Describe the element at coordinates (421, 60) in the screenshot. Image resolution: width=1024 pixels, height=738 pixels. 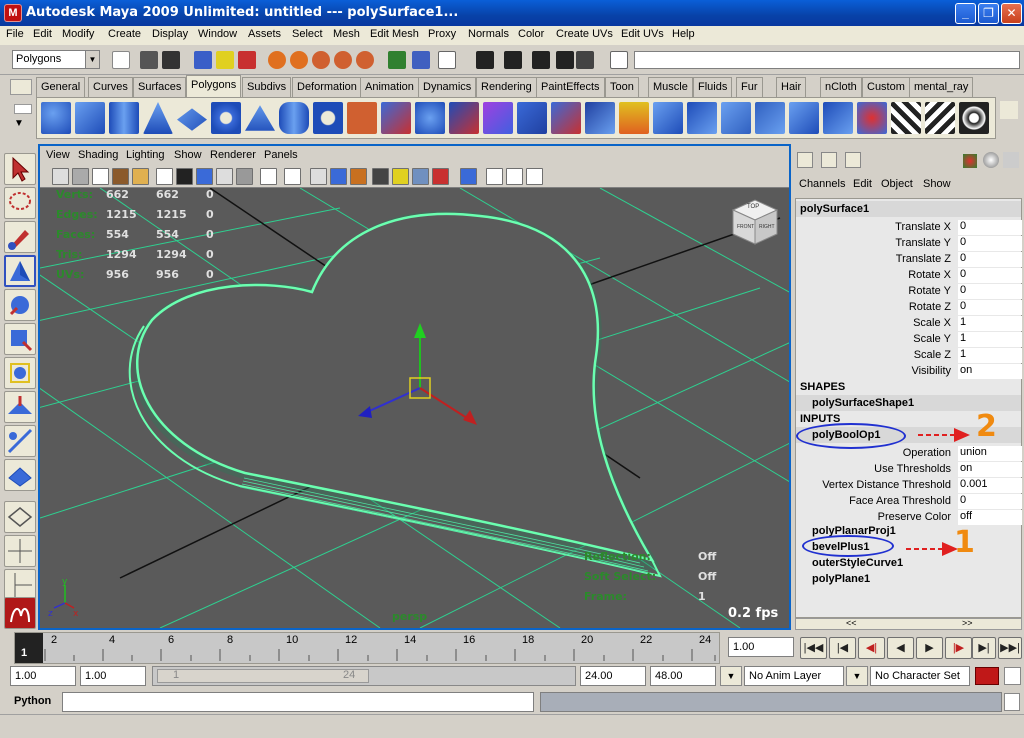
I see `output-ops-icon` at that location.